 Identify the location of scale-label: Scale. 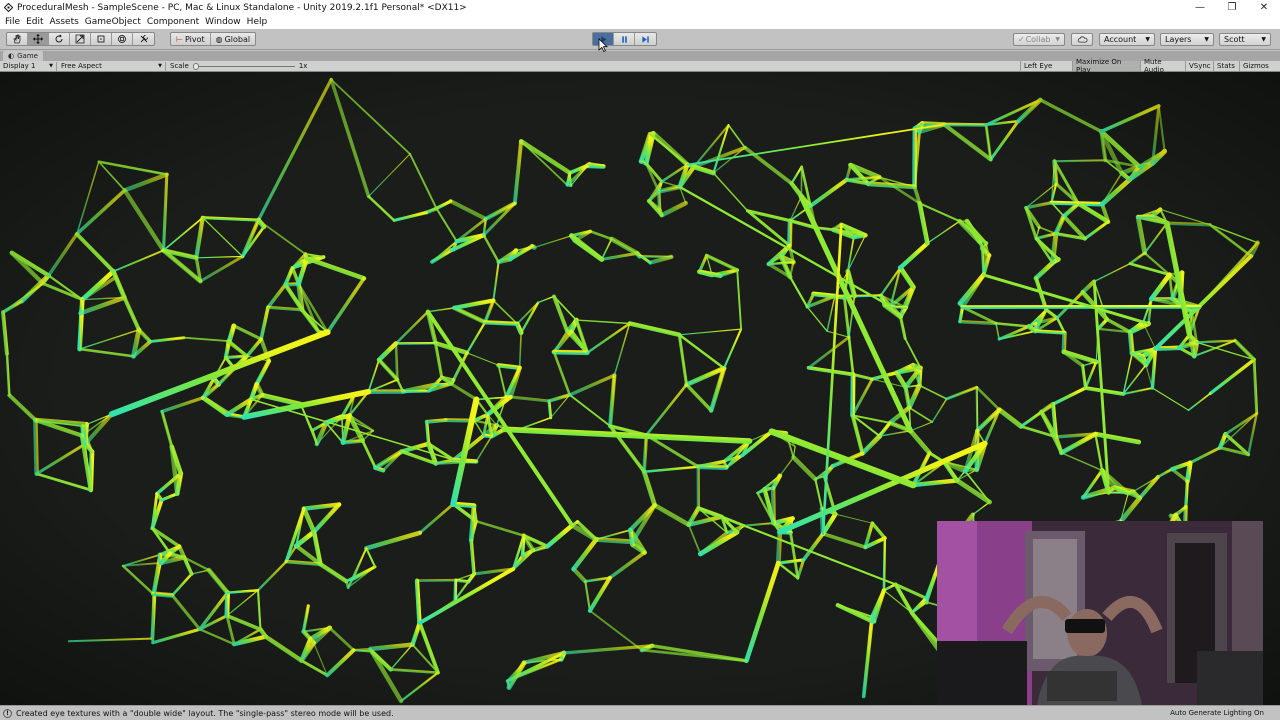
(179, 66).